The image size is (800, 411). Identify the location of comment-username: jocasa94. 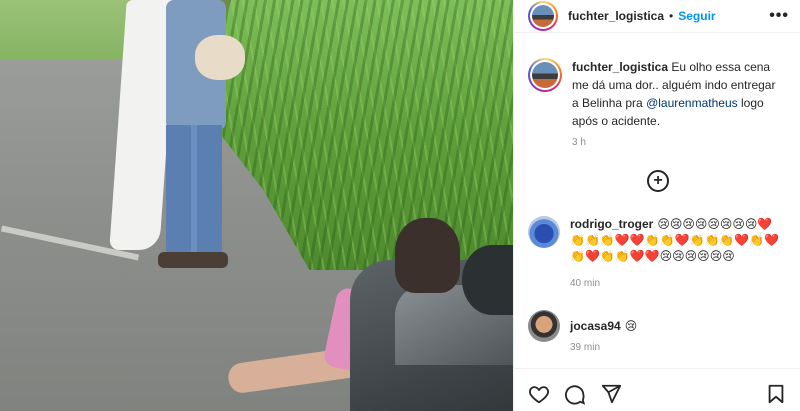
(595, 326).